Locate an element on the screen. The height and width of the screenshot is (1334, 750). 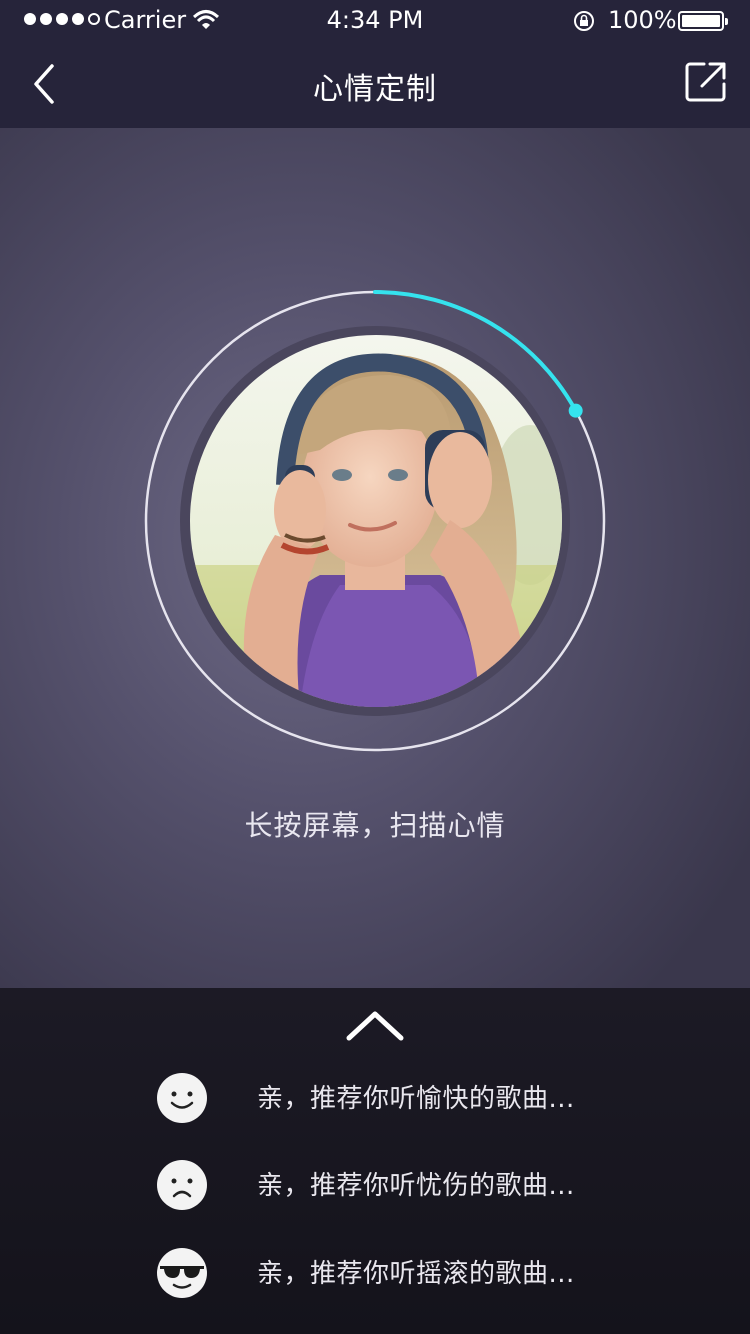
rotation-lock-icon is located at coordinates (584, 21).